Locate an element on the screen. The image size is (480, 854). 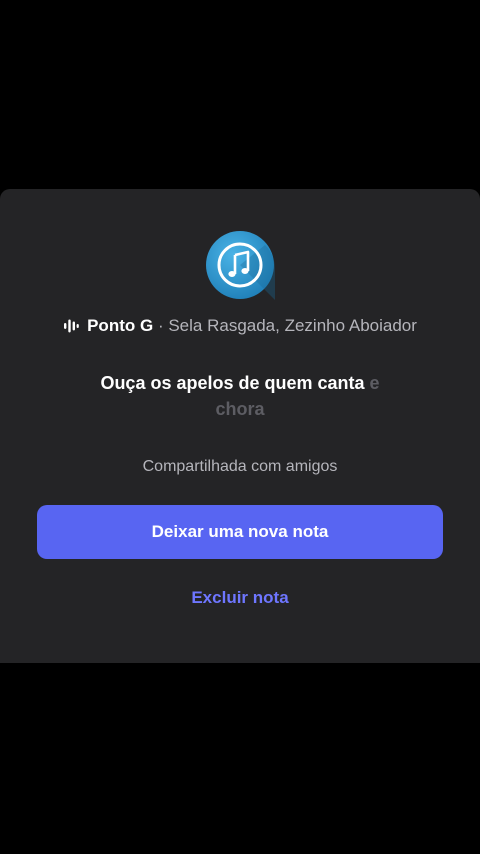
song-info: Ponto G · Sela Rasgada, Zezinho Aboiador is located at coordinates (240, 326).